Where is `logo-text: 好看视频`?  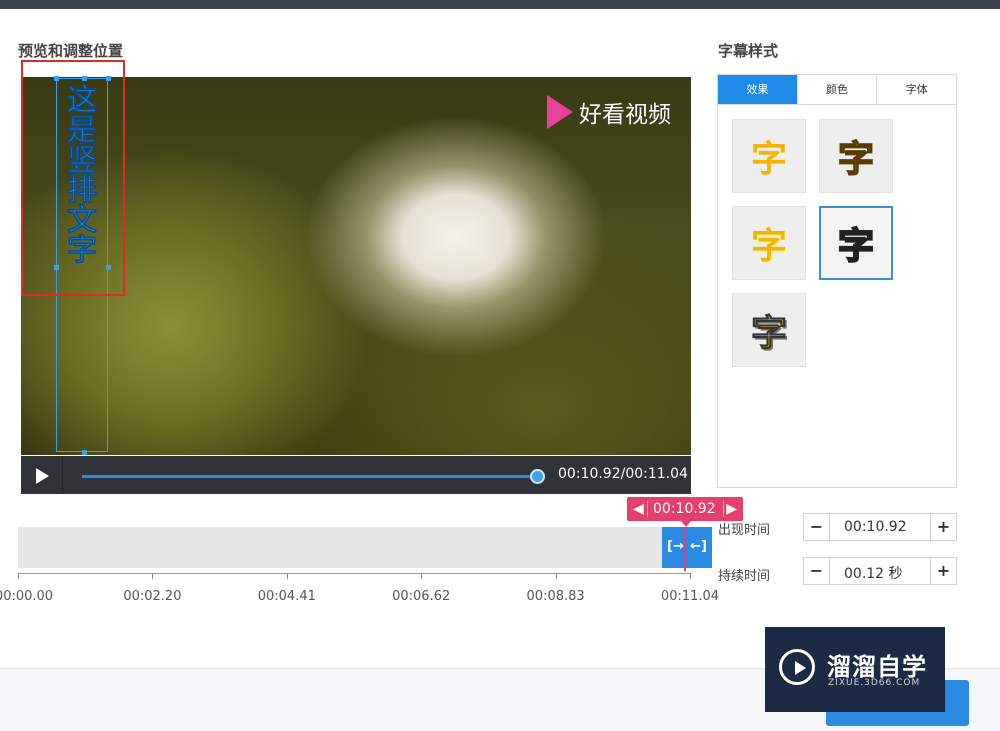 logo-text: 好看视频 is located at coordinates (625, 115).